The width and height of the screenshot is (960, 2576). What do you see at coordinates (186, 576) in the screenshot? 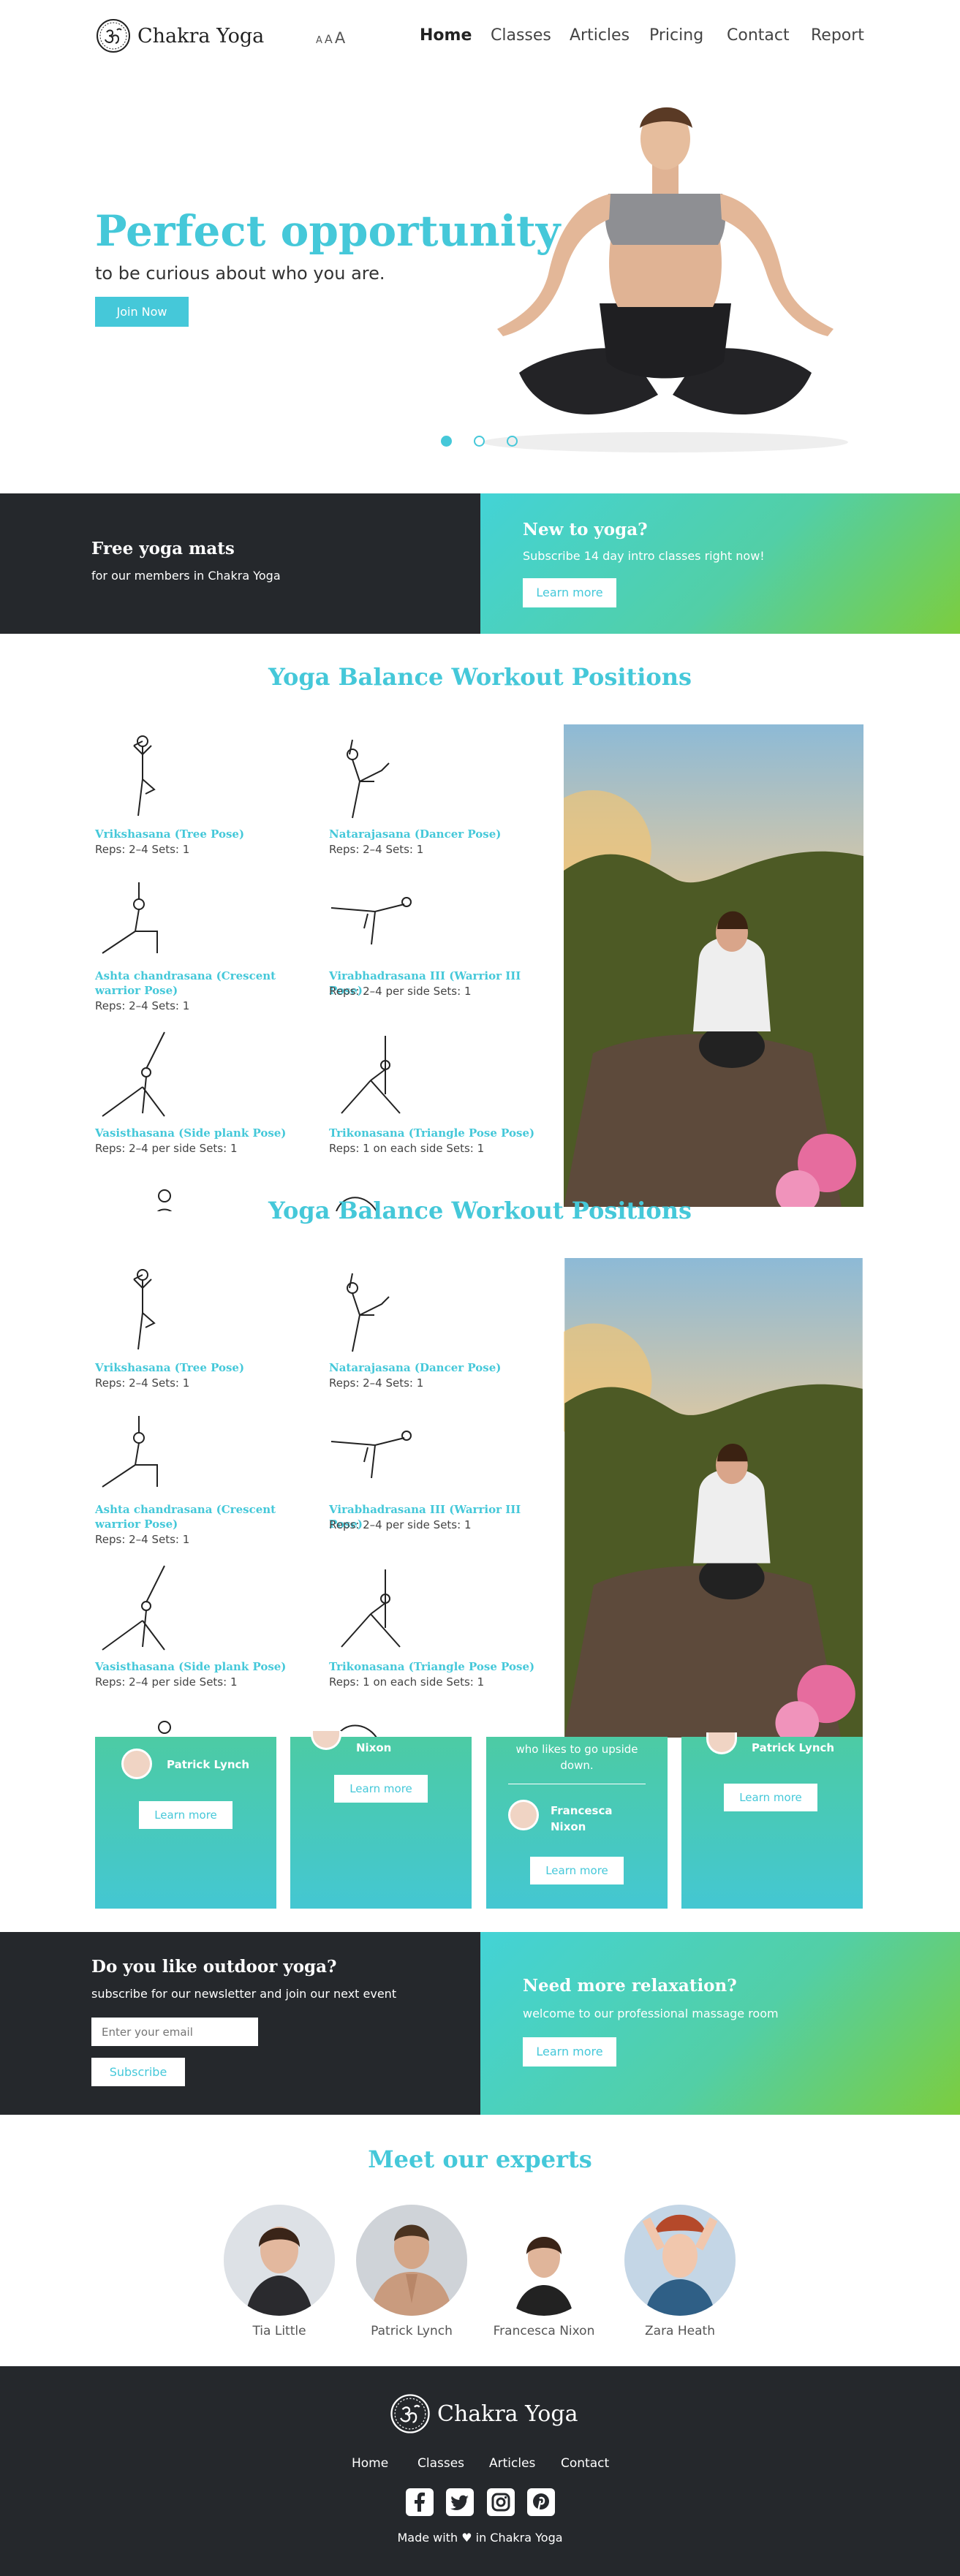
I see `free-mats-text: for our members in Chakra Yoga` at bounding box center [186, 576].